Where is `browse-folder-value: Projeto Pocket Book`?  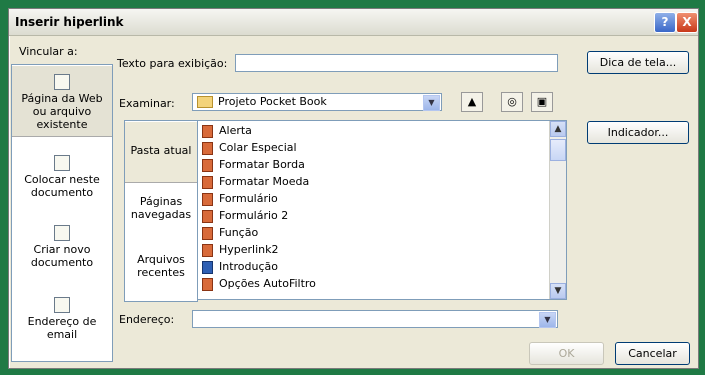 browse-folder-value: Projeto Pocket Book is located at coordinates (272, 101).